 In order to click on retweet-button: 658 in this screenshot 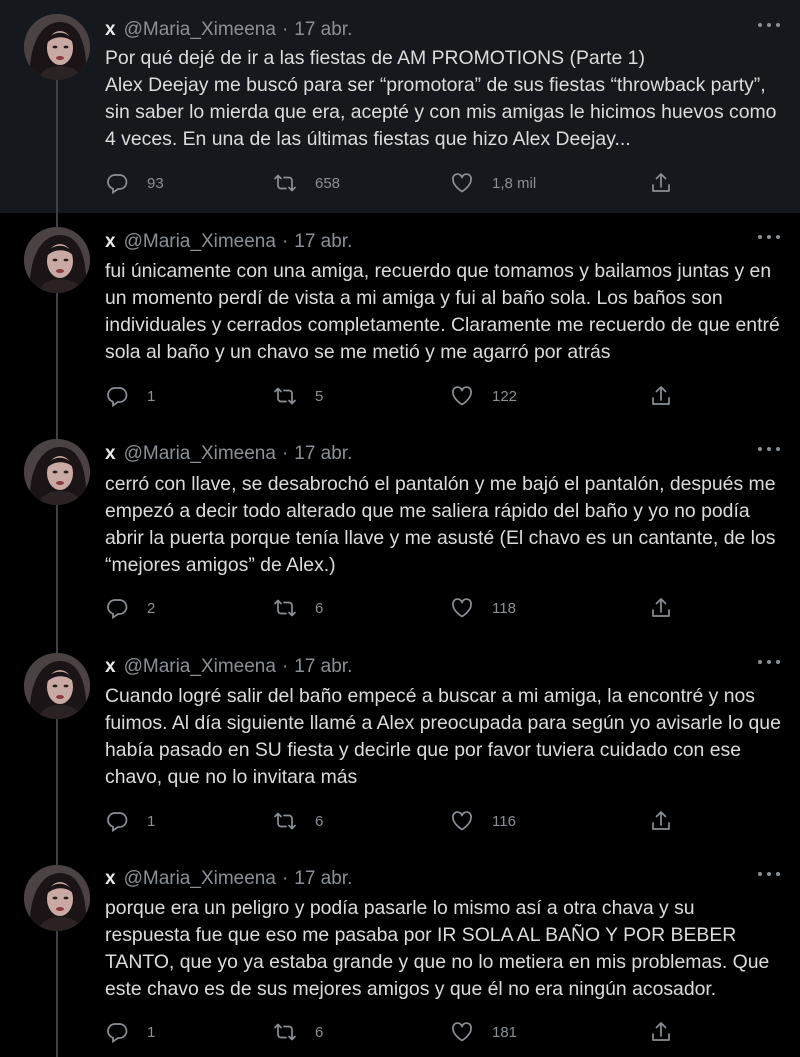, I will do `click(306, 183)`.